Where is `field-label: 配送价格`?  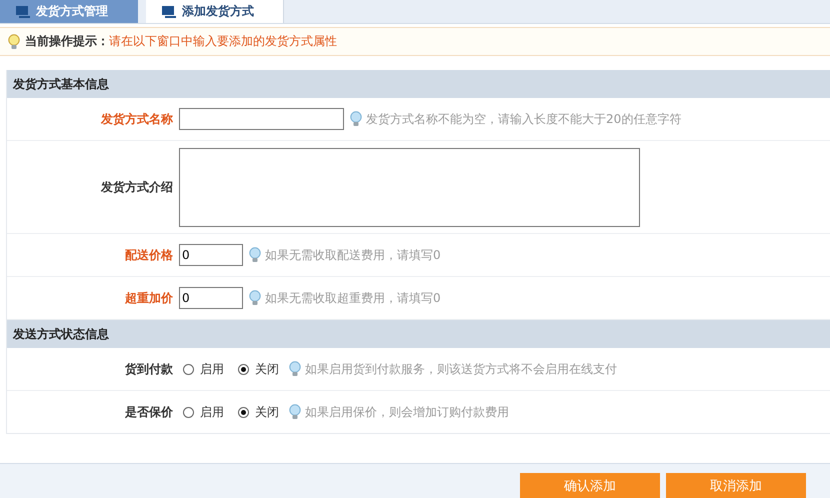
field-label: 配送价格 is located at coordinates (149, 255).